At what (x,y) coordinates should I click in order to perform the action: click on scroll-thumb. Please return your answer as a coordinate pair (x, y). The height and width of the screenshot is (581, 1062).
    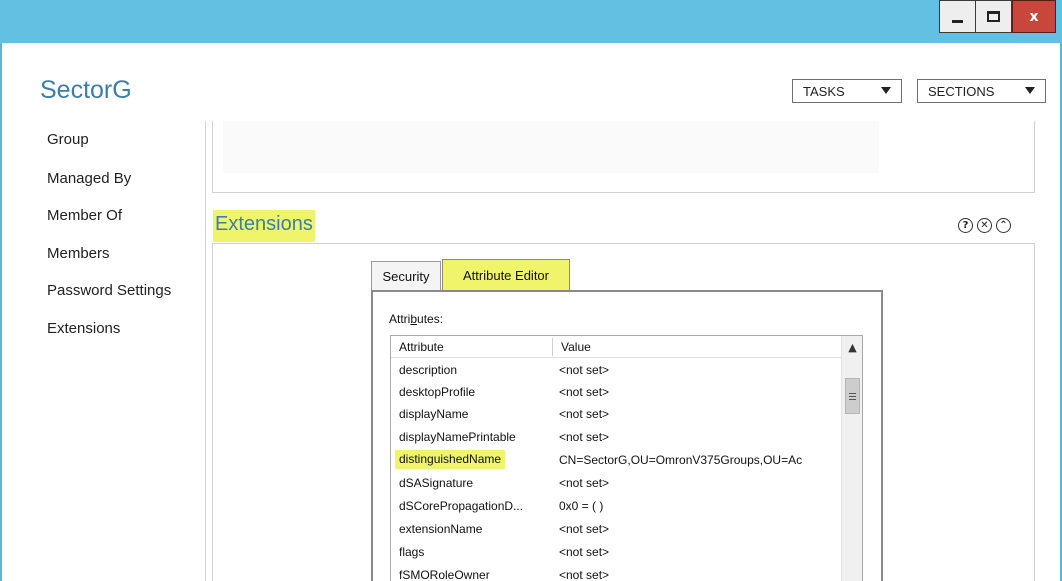
    Looking at the image, I should click on (852, 396).